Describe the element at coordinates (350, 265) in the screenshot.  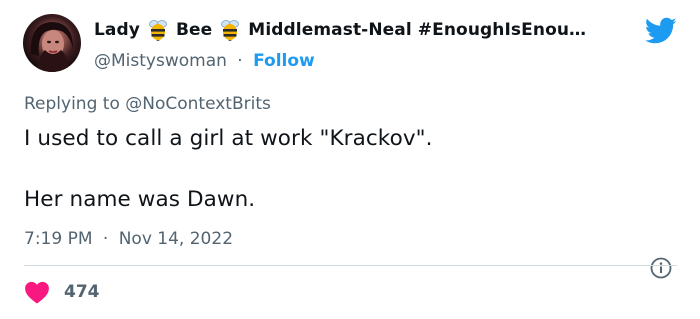
I see `divider` at that location.